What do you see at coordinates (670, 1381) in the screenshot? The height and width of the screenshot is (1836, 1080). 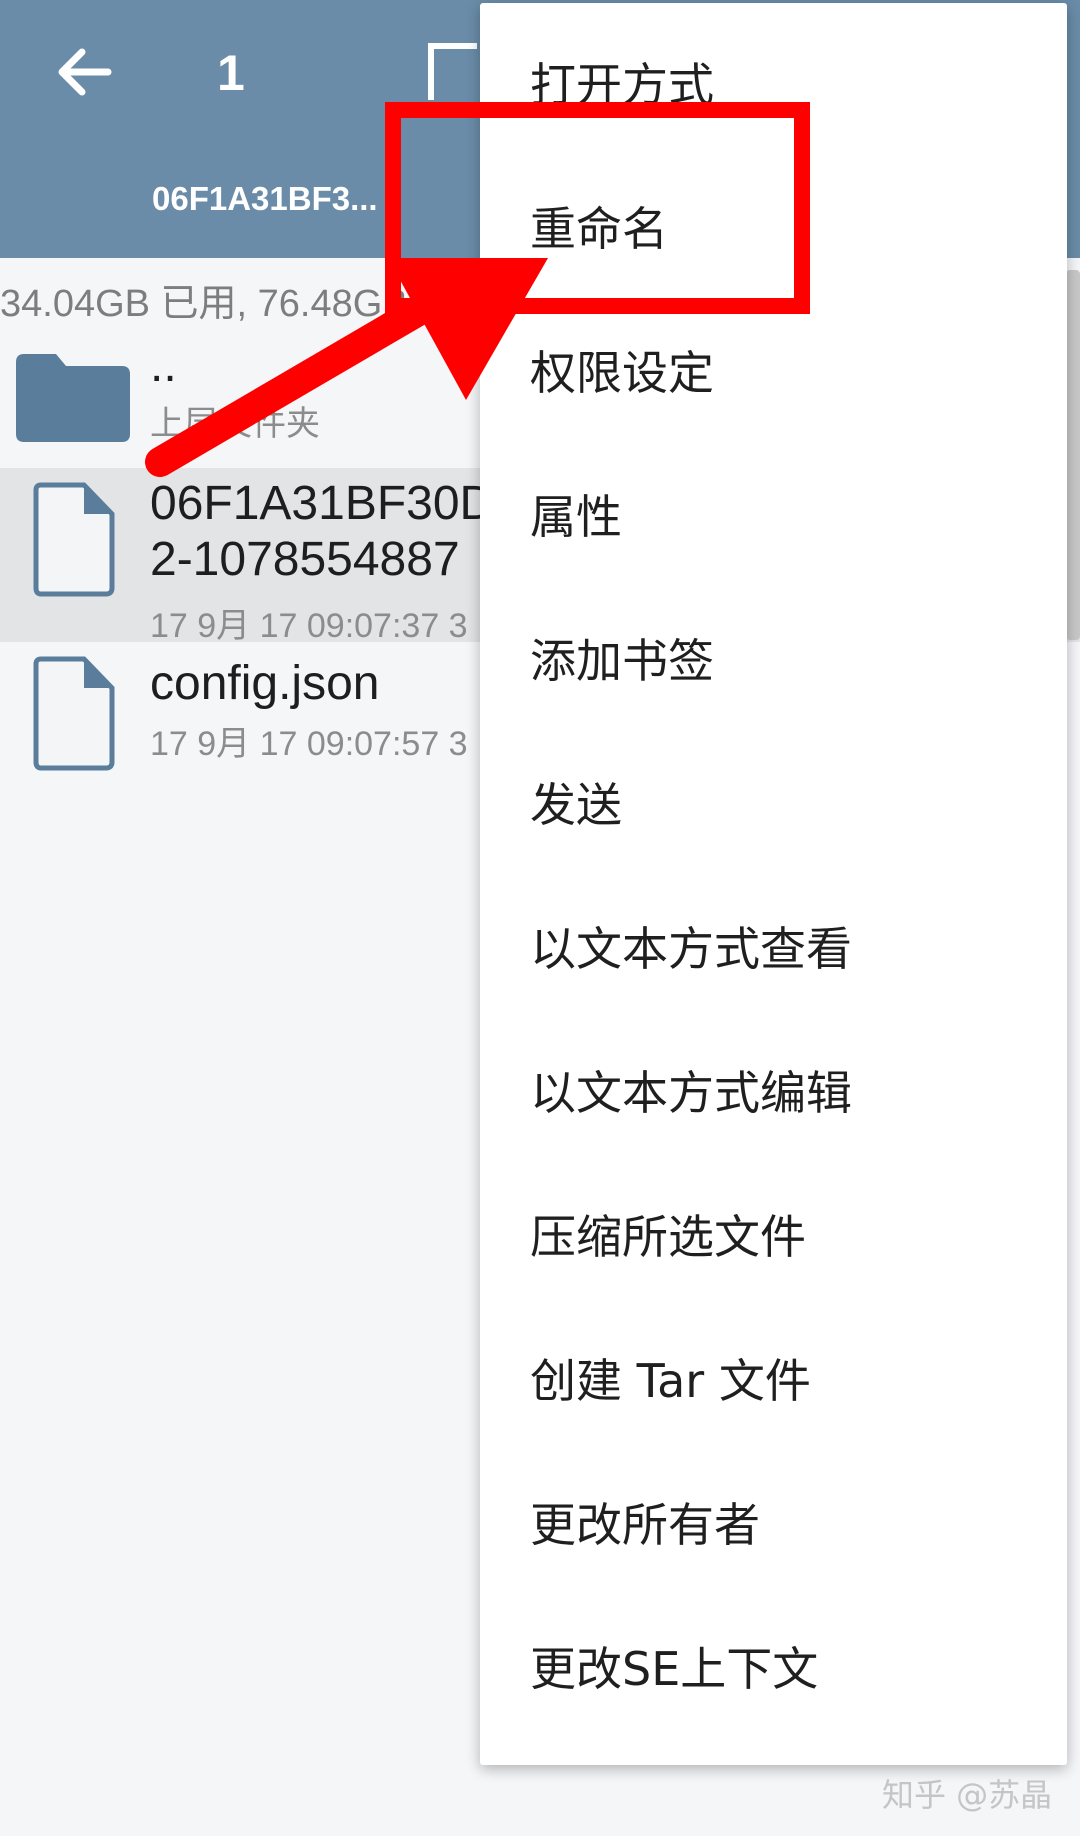 I see `menu-label: 创建 Tar 文件` at bounding box center [670, 1381].